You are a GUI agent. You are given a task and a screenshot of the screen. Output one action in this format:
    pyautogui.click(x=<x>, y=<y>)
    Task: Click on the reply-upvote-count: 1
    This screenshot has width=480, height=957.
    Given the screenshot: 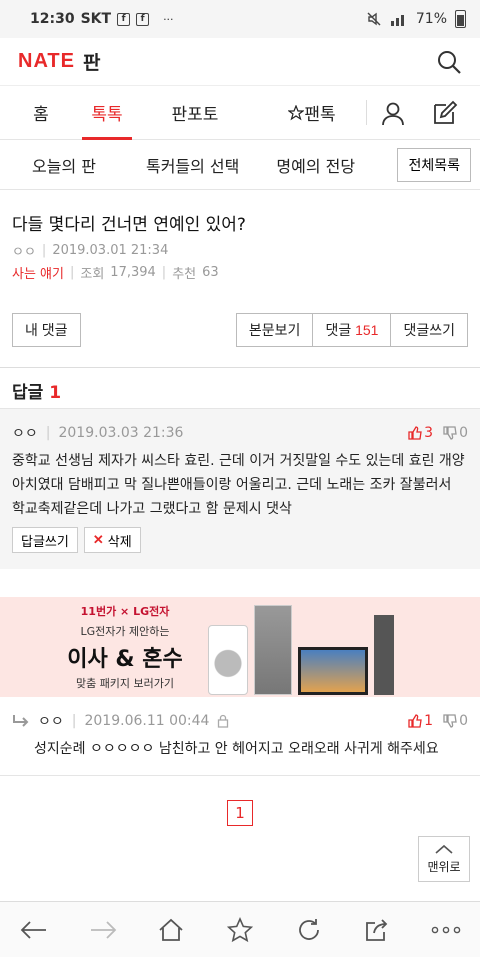 What is the action you would take?
    pyautogui.click(x=429, y=721)
    